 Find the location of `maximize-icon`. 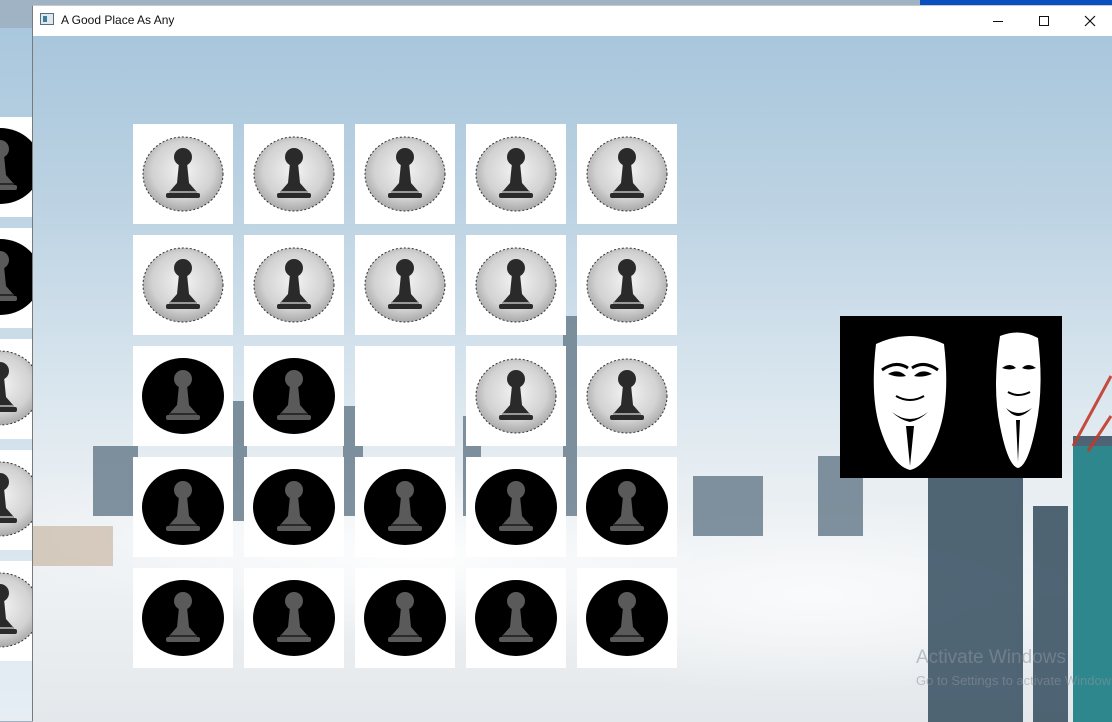

maximize-icon is located at coordinates (1044, 21).